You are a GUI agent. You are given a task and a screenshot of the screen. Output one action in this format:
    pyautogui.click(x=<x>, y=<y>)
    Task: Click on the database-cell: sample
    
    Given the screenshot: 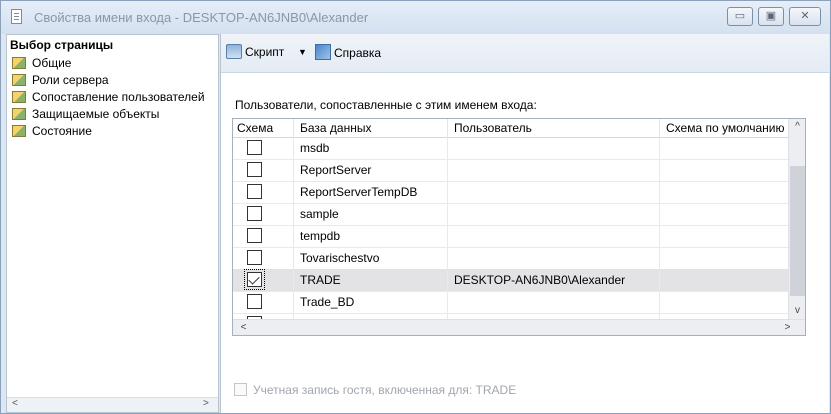 What is the action you would take?
    pyautogui.click(x=371, y=214)
    